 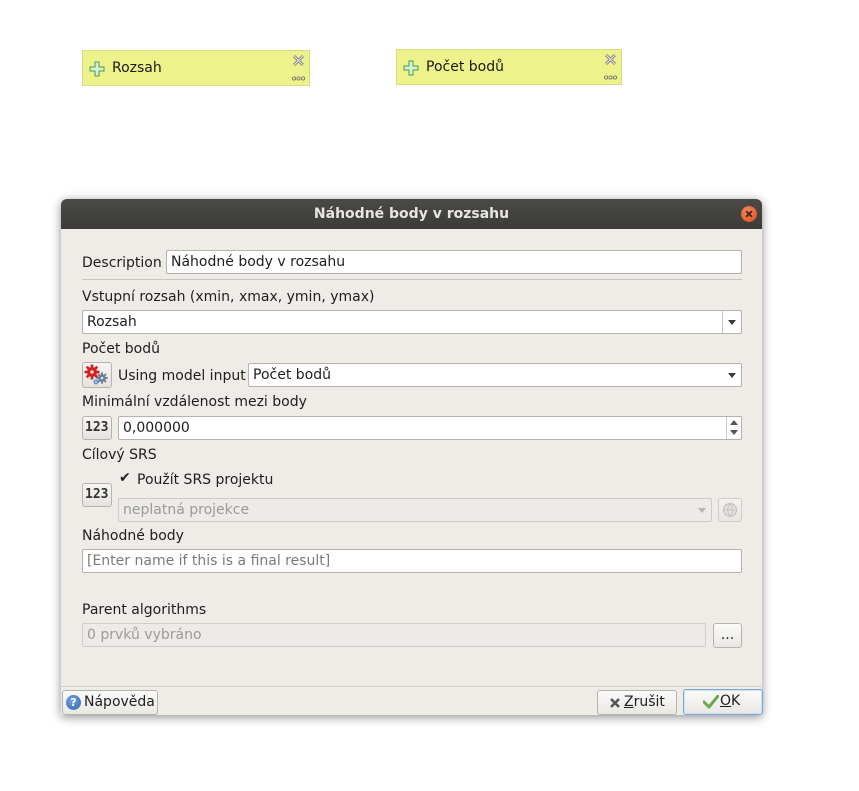 What do you see at coordinates (119, 702) in the screenshot?
I see `help-label: Nápověda` at bounding box center [119, 702].